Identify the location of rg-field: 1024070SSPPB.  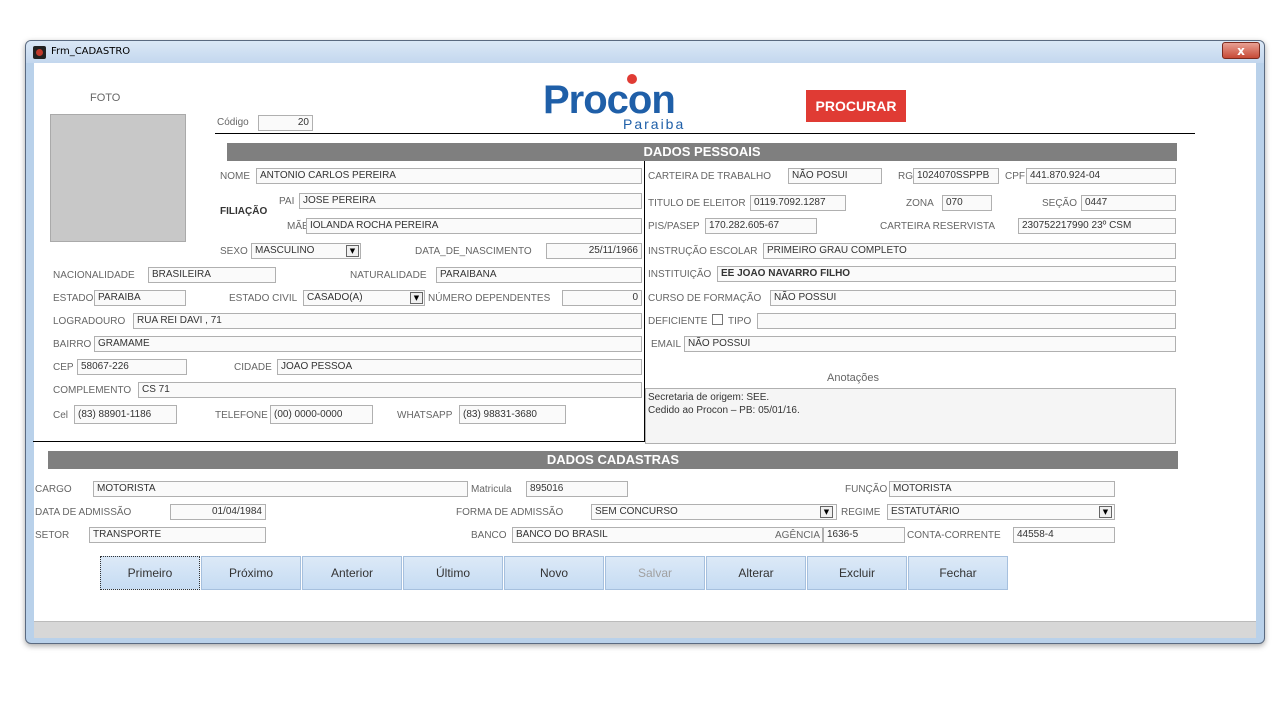
(956, 176).